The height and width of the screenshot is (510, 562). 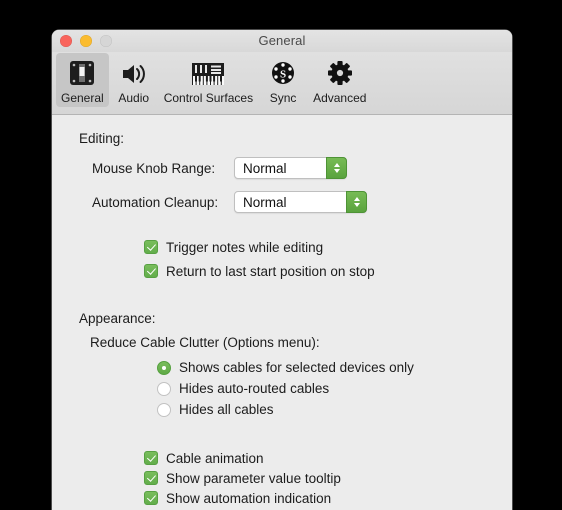 I want to click on mixer-fader-icon, so click(x=82, y=72).